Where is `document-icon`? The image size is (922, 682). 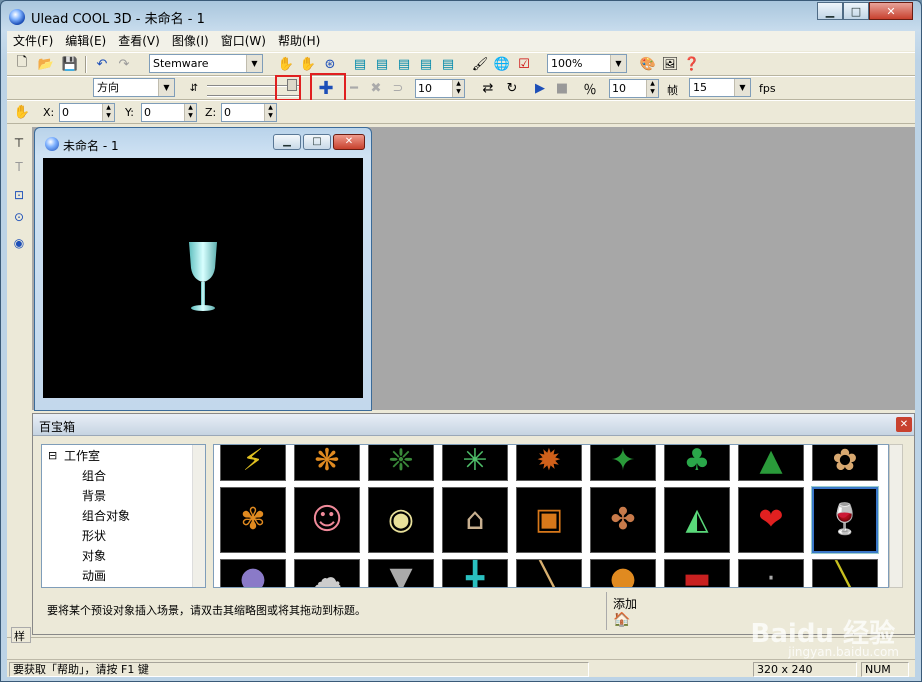
document-icon is located at coordinates (52, 144).